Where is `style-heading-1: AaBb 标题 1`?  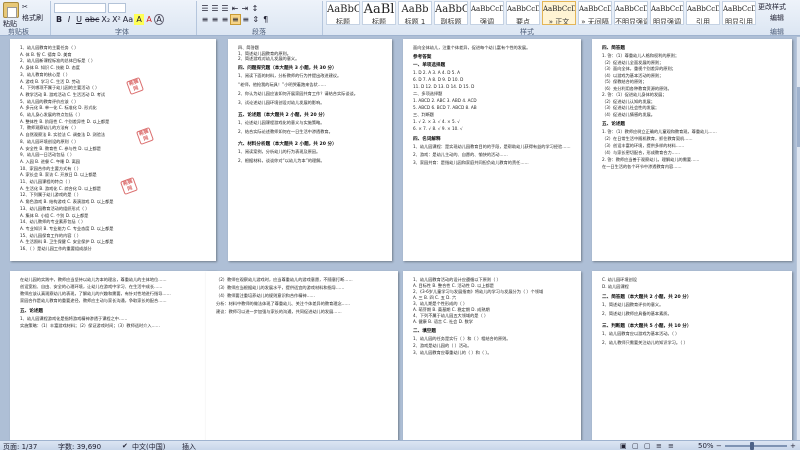 style-heading-1: AaBb 标题 1 is located at coordinates (415, 13).